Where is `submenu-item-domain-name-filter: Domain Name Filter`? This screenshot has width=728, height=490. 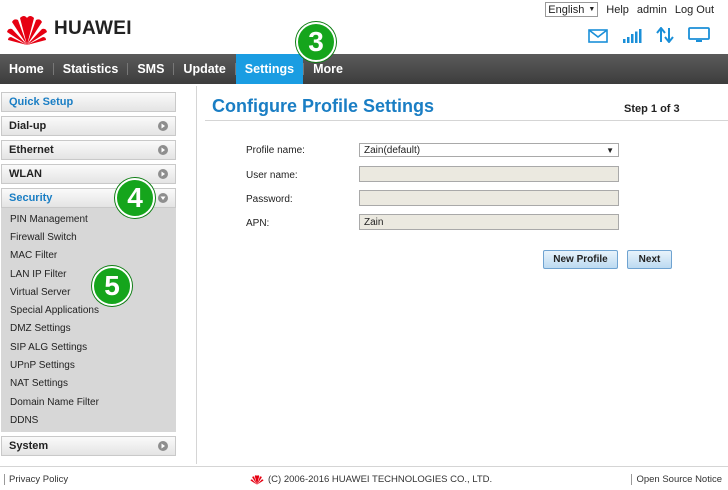
submenu-item-domain-name-filter: Domain Name Filter is located at coordinates (88, 402).